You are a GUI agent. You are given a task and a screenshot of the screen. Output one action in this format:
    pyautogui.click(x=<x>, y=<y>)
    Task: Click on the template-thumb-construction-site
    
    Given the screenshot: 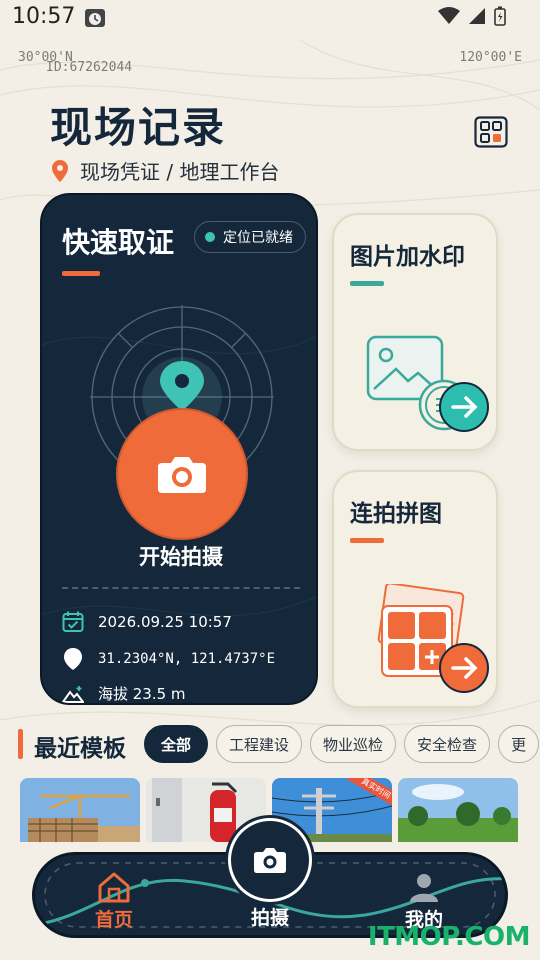 What is the action you would take?
    pyautogui.click(x=80, y=810)
    